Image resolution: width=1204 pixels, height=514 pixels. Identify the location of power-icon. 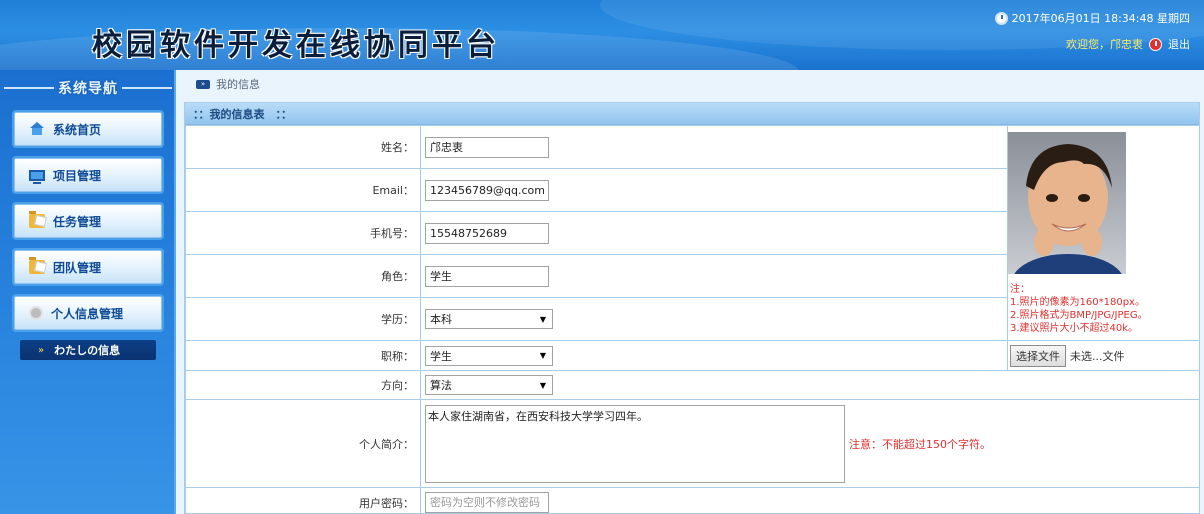
(1155, 44).